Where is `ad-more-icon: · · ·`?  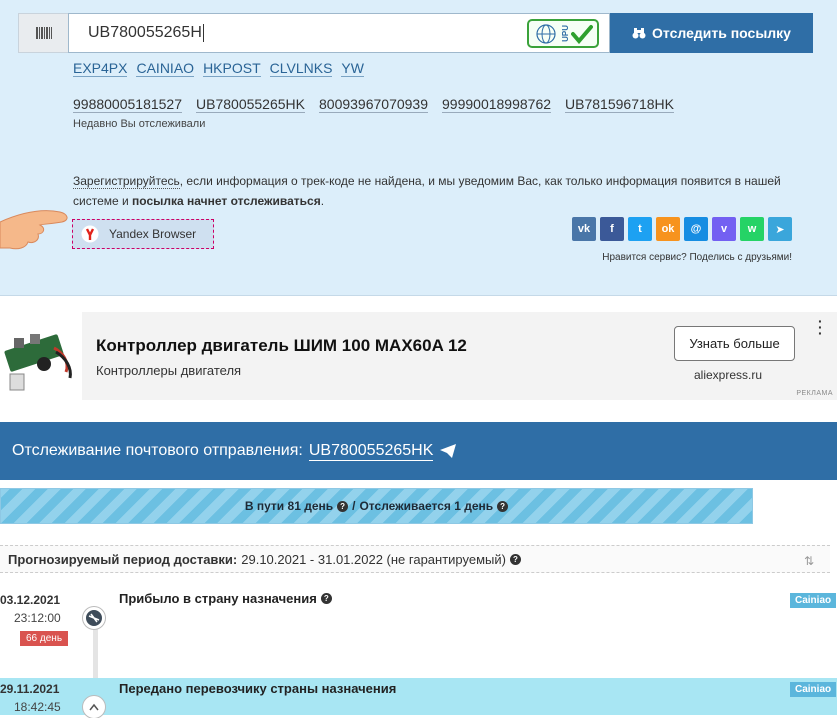
ad-more-icon: · · · is located at coordinates (820, 327).